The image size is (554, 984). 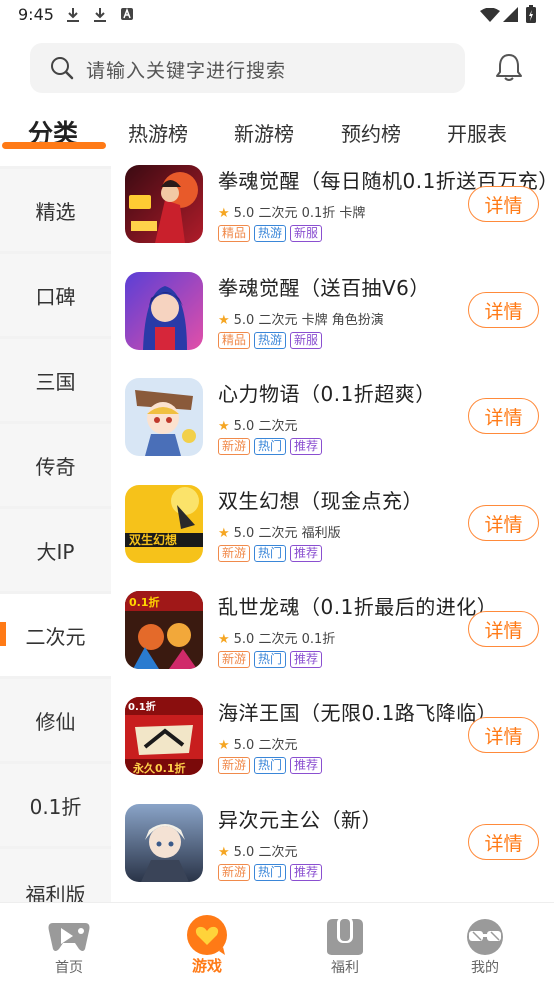 I want to click on tag-badge: 热游, so click(x=270, y=340).